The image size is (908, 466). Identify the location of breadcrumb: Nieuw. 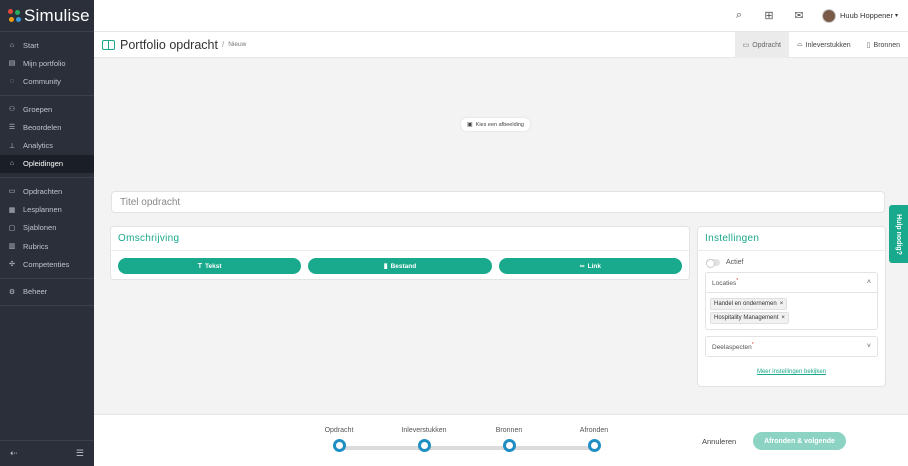
(237, 44).